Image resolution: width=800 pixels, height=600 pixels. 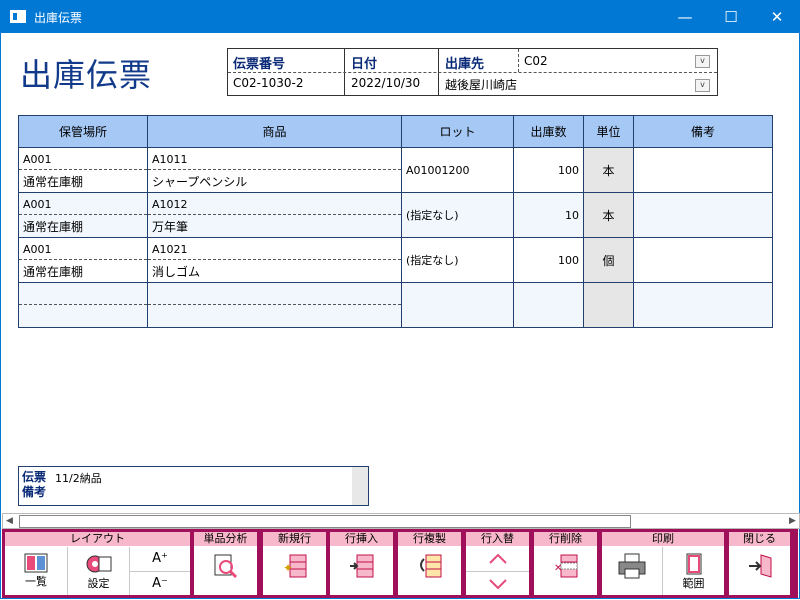 What do you see at coordinates (268, 83) in the screenshot?
I see `slip-no-field: C02-1030-2` at bounding box center [268, 83].